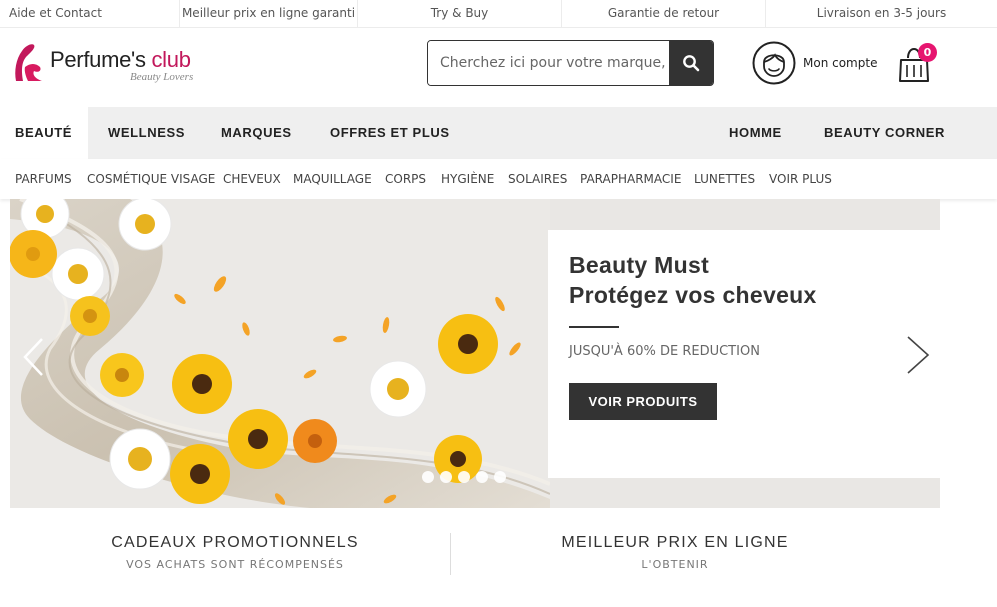  I want to click on subnav-voir-plus: VOIR PLUS, so click(800, 179).